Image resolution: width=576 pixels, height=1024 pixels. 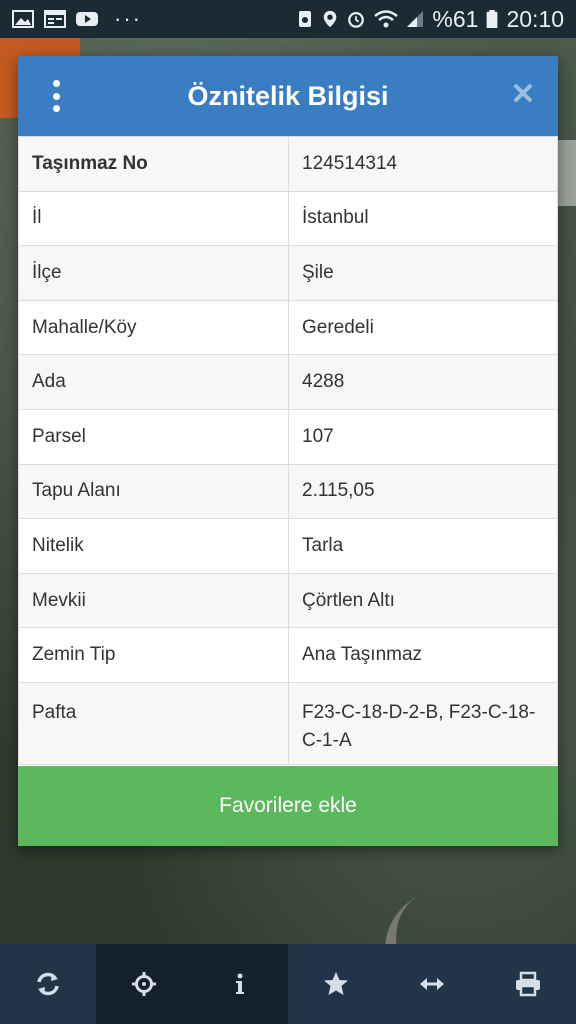 What do you see at coordinates (567, 173) in the screenshot?
I see `map-control-edge` at bounding box center [567, 173].